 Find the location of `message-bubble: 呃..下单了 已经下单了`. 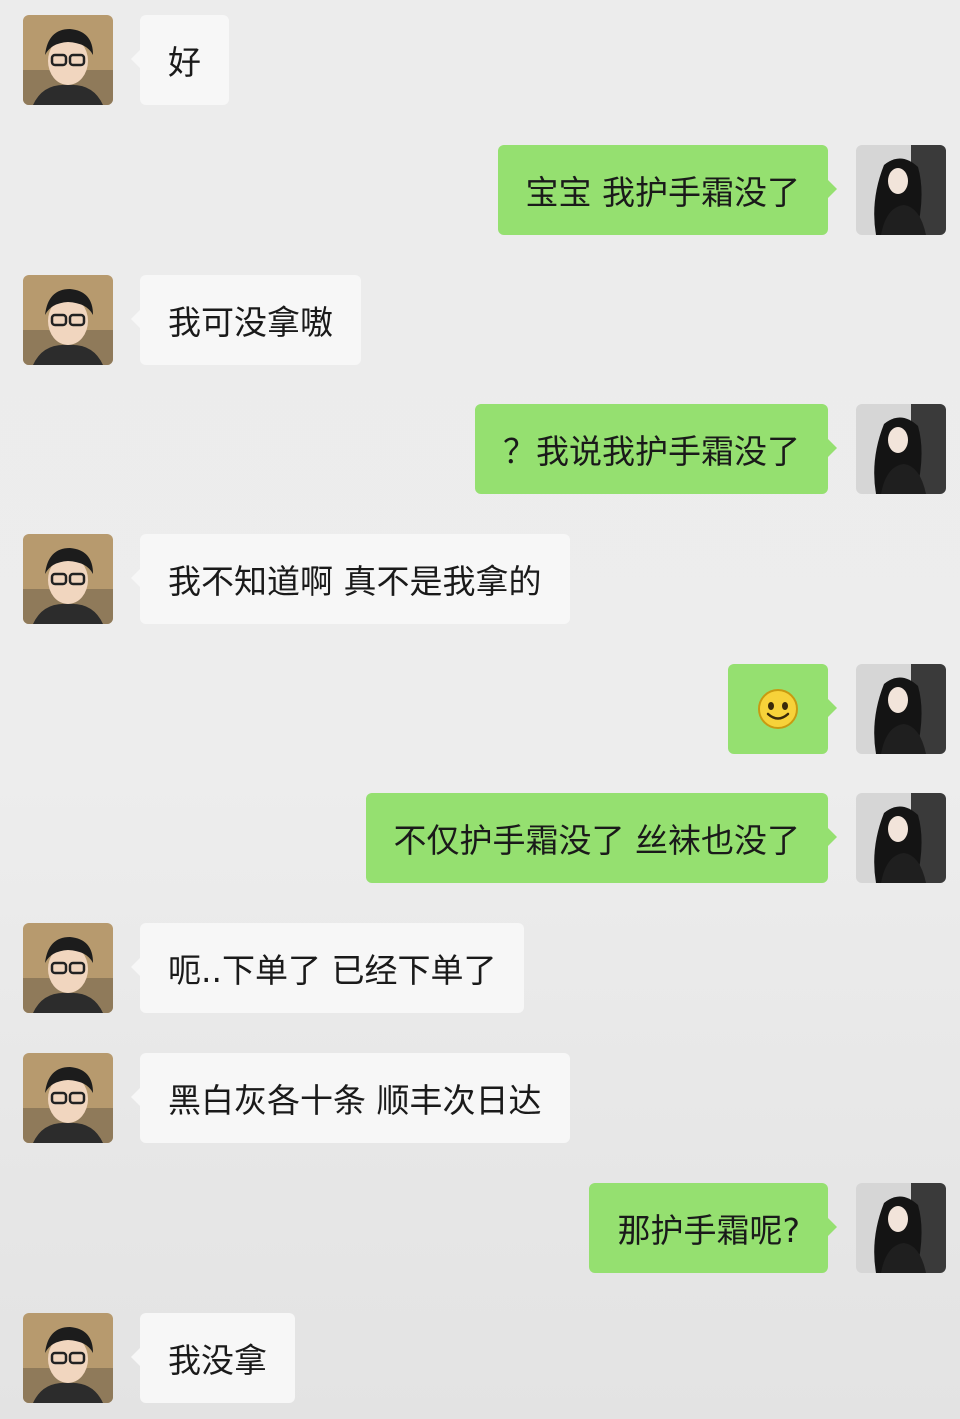

message-bubble: 呃..下单了 已经下单了 is located at coordinates (327, 968).